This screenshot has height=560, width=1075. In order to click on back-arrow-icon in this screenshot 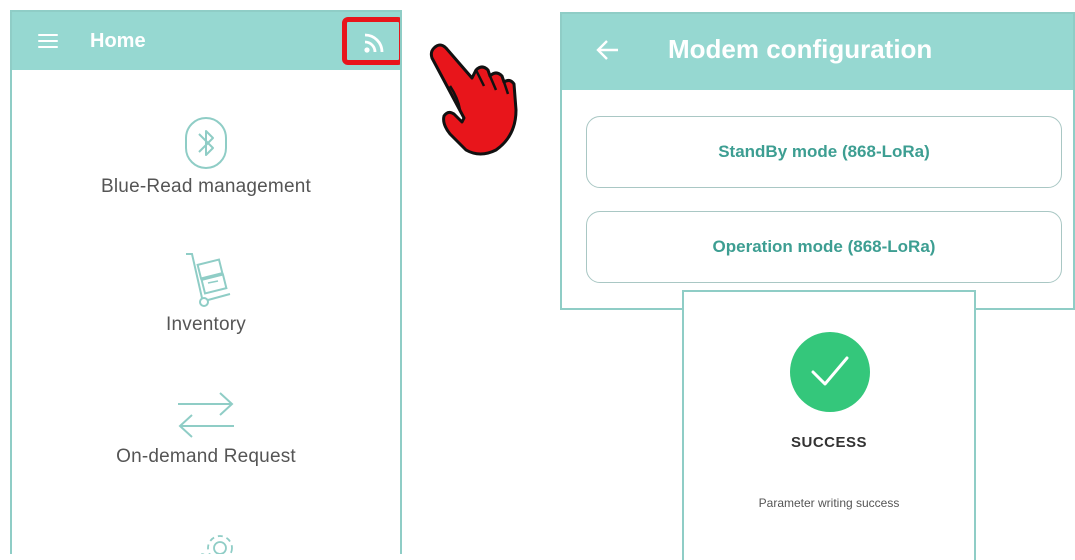, I will do `click(608, 50)`.